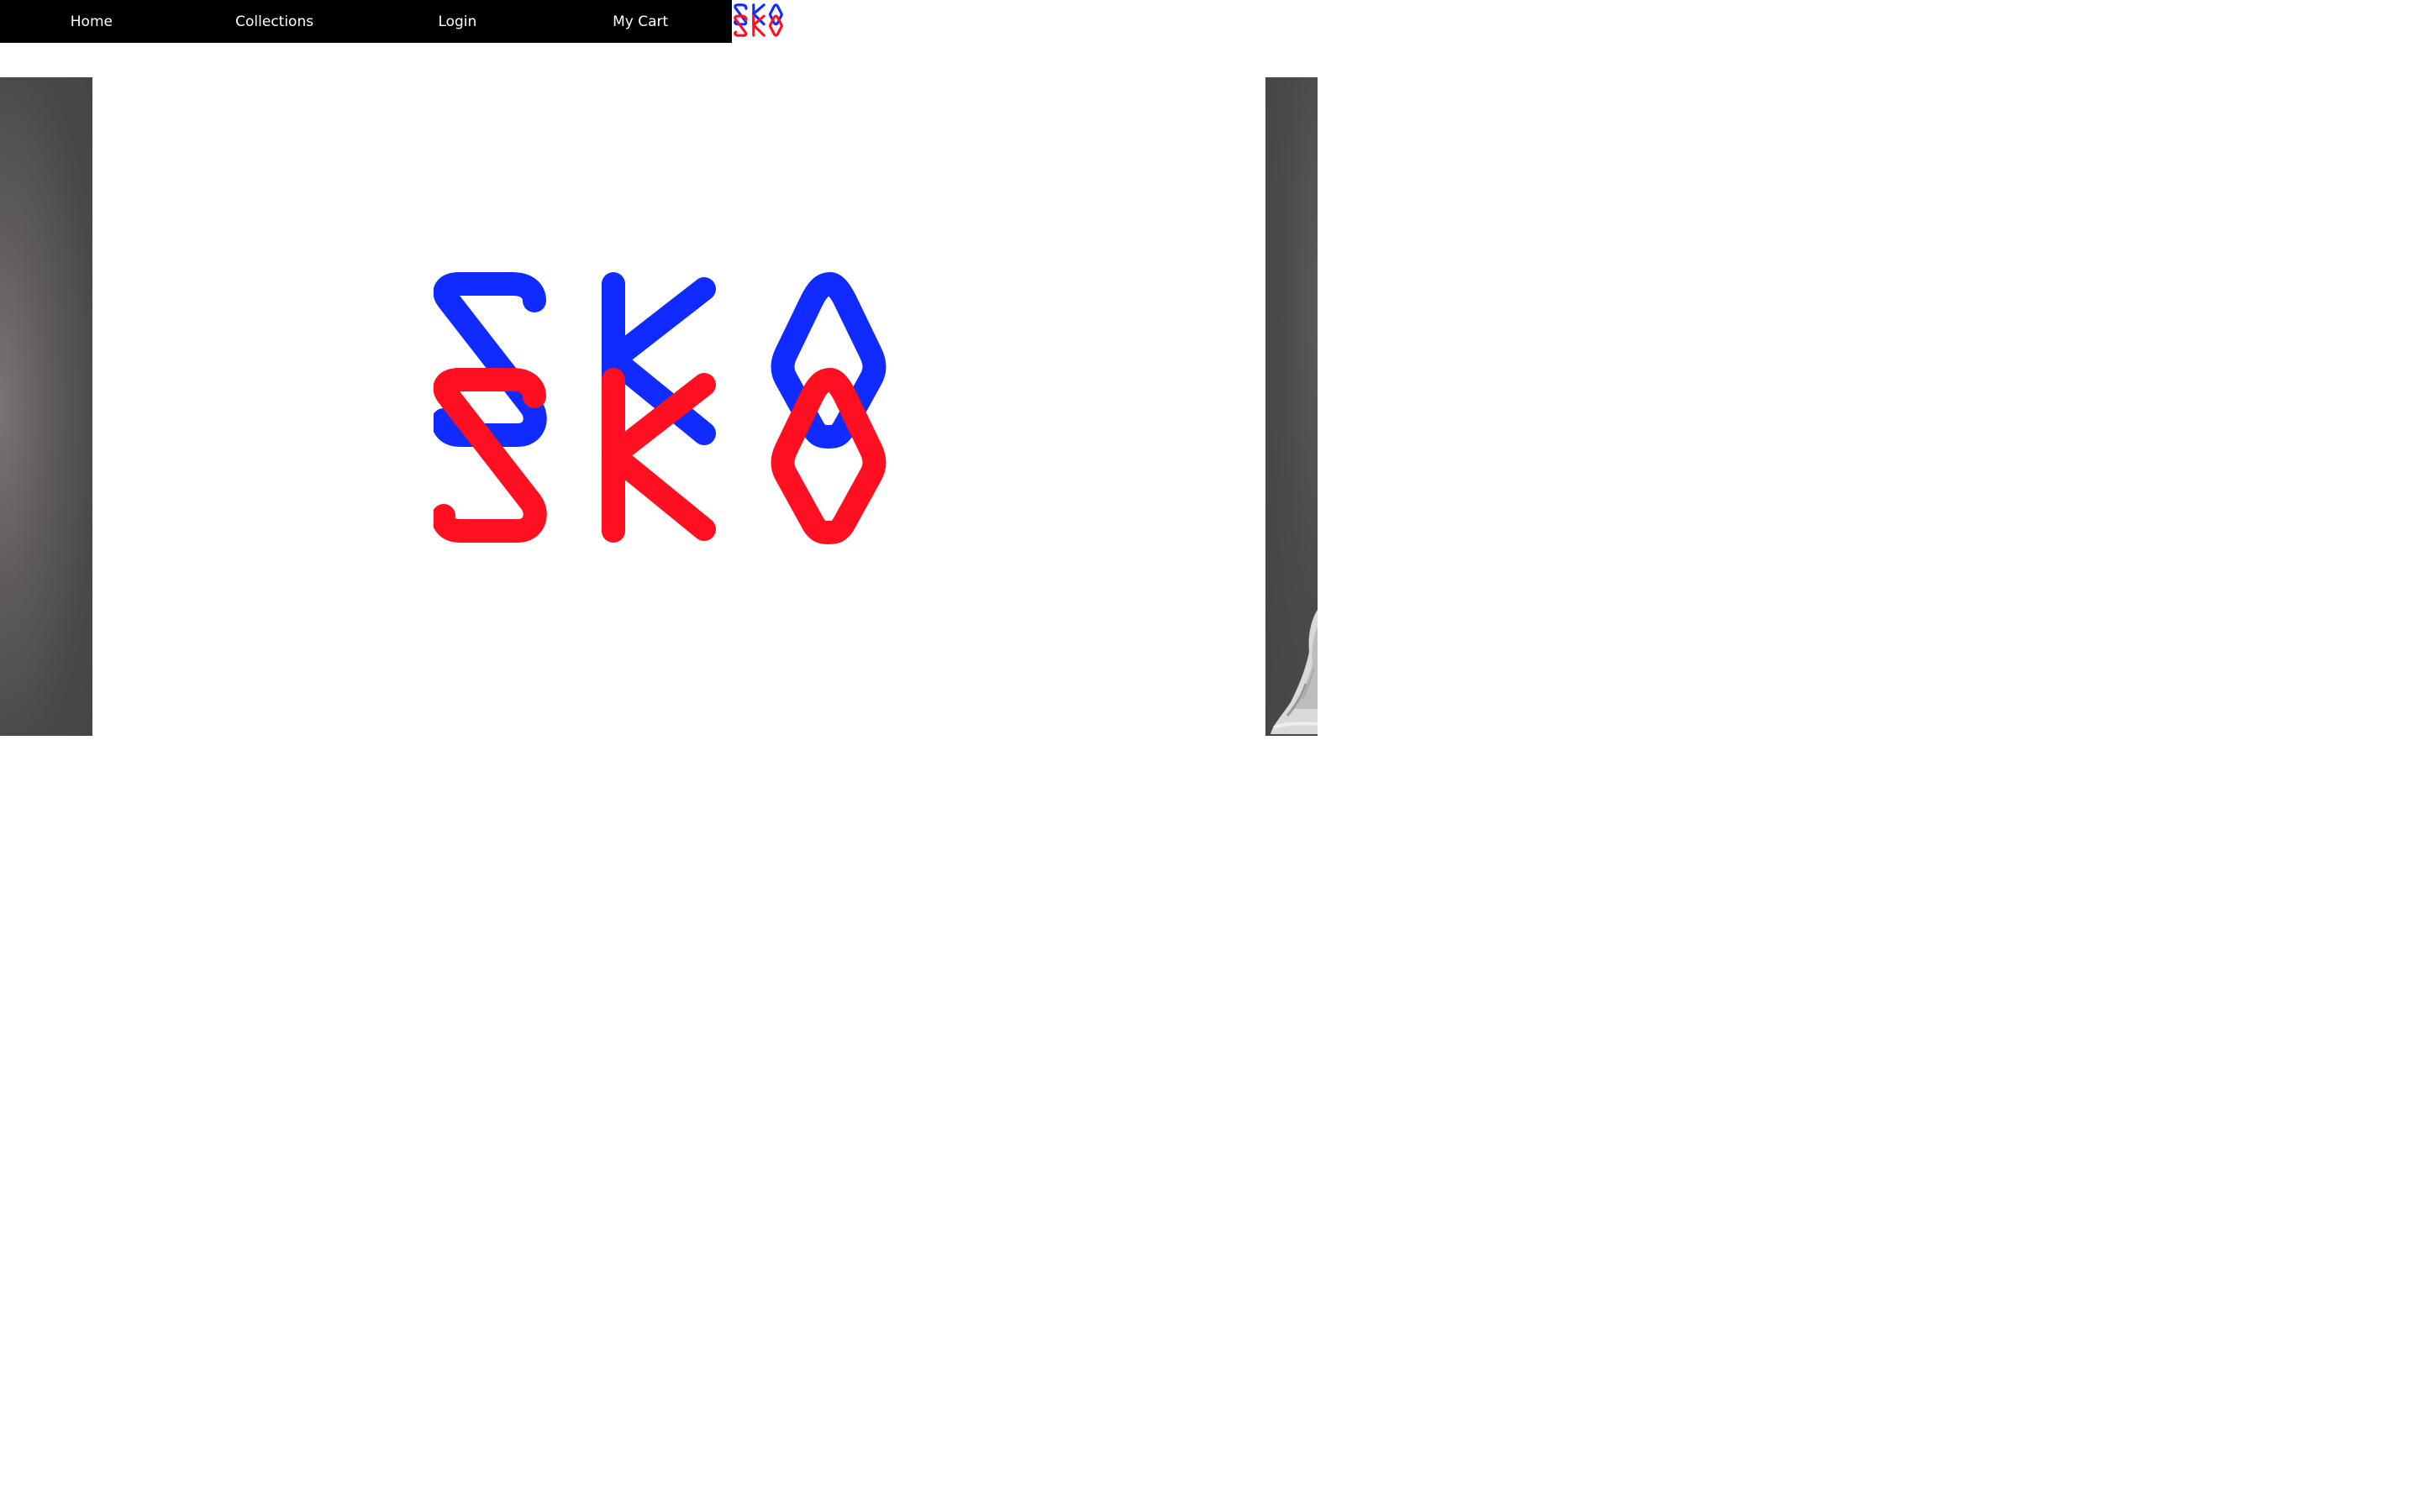  I want to click on top-navigation-bar: Home Collections Login My Cart, so click(366, 21).